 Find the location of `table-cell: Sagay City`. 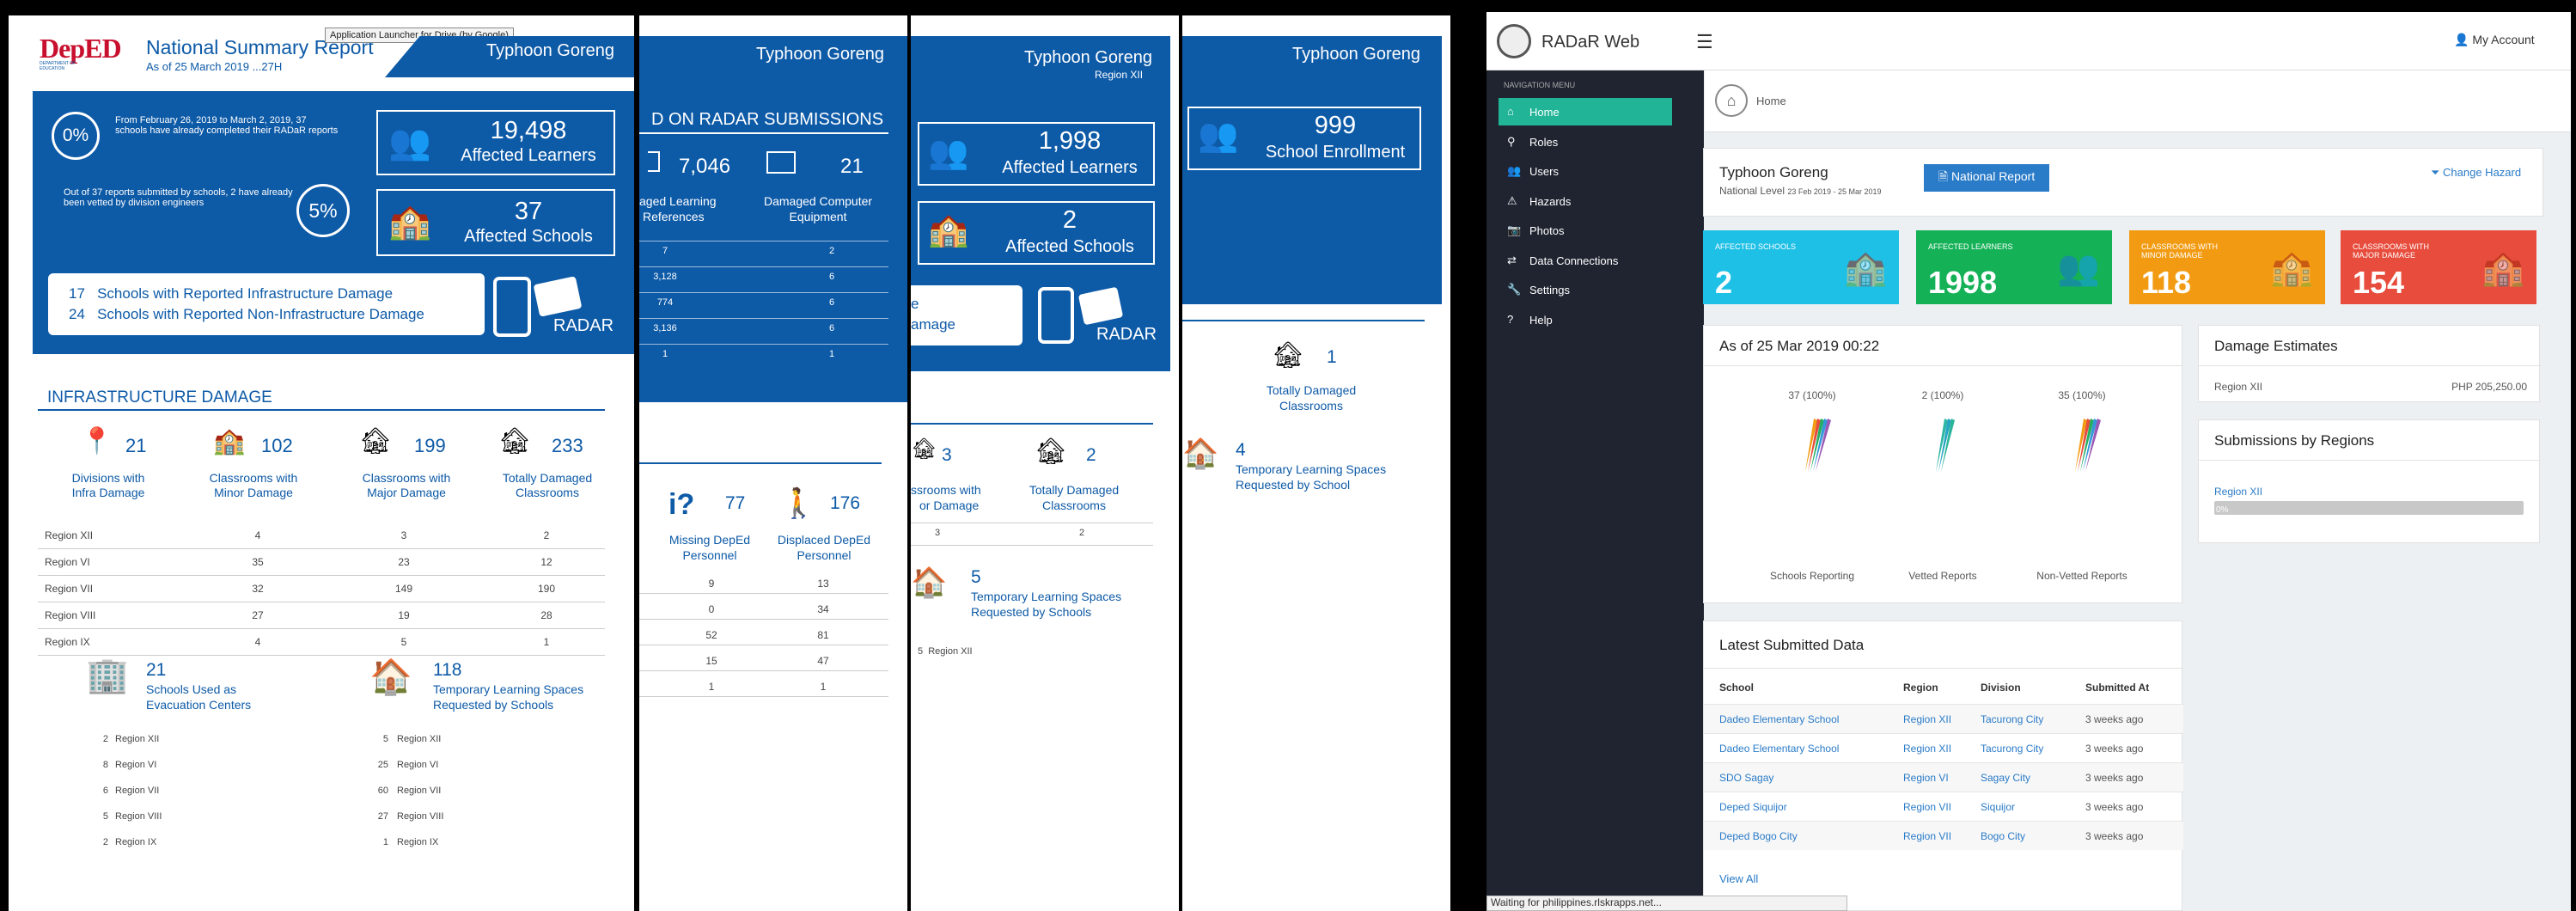

table-cell: Sagay City is located at coordinates (2006, 778).